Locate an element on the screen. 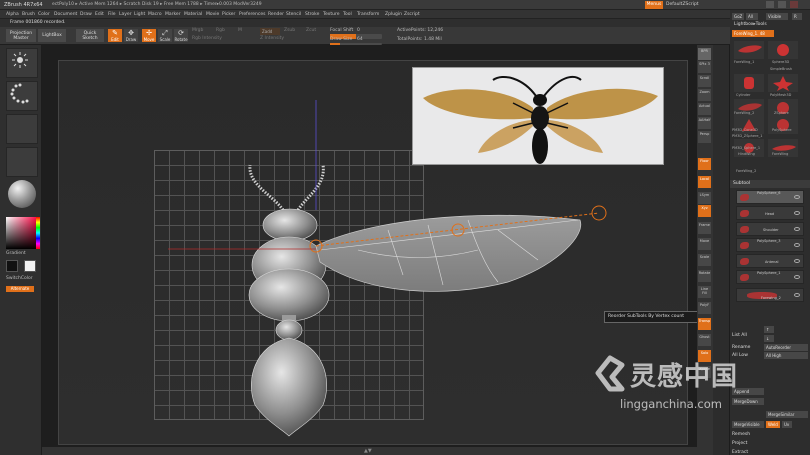 The width and height of the screenshot is (810, 455). menu-draw: Draw is located at coordinates (86, 14).